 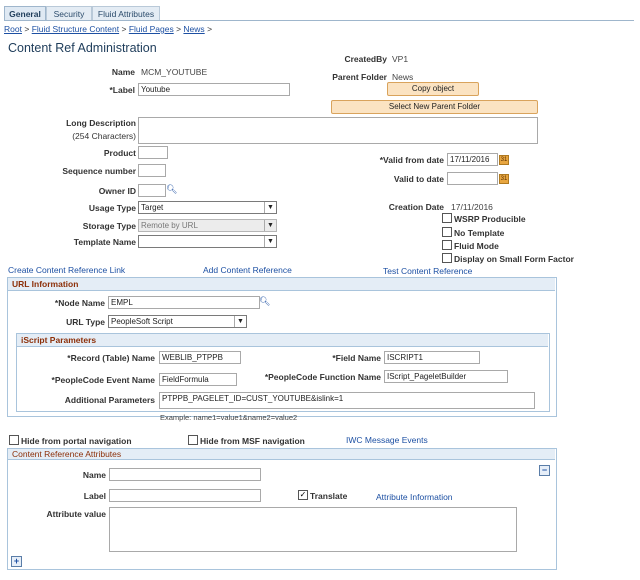 What do you see at coordinates (329, 496) in the screenshot?
I see `translate-label: Translate` at bounding box center [329, 496].